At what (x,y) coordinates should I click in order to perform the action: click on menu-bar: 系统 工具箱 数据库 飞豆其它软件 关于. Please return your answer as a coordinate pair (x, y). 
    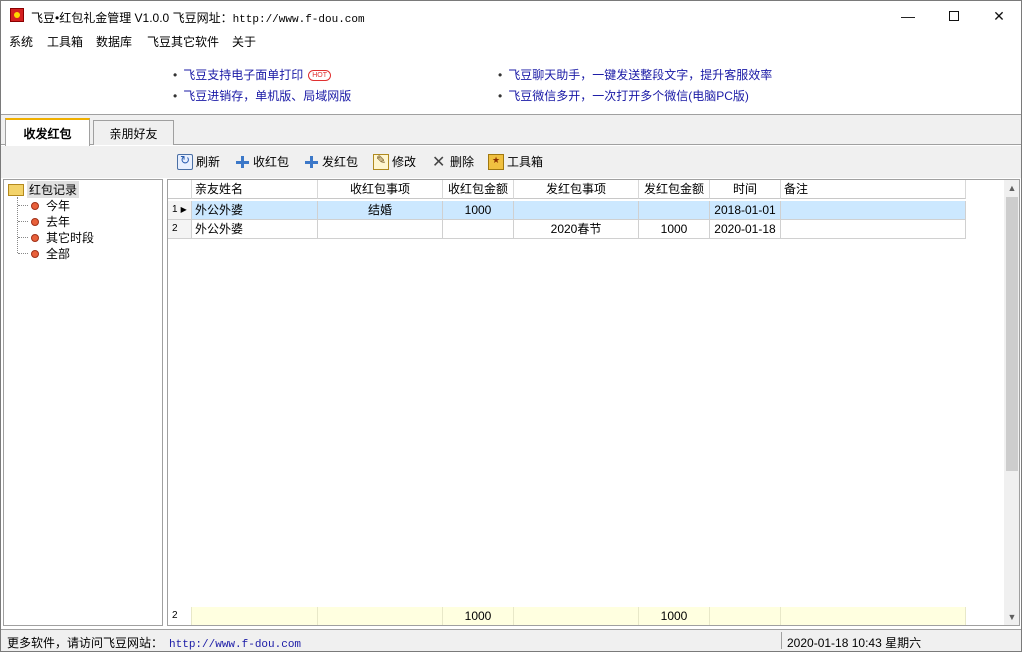
    Looking at the image, I should click on (511, 41).